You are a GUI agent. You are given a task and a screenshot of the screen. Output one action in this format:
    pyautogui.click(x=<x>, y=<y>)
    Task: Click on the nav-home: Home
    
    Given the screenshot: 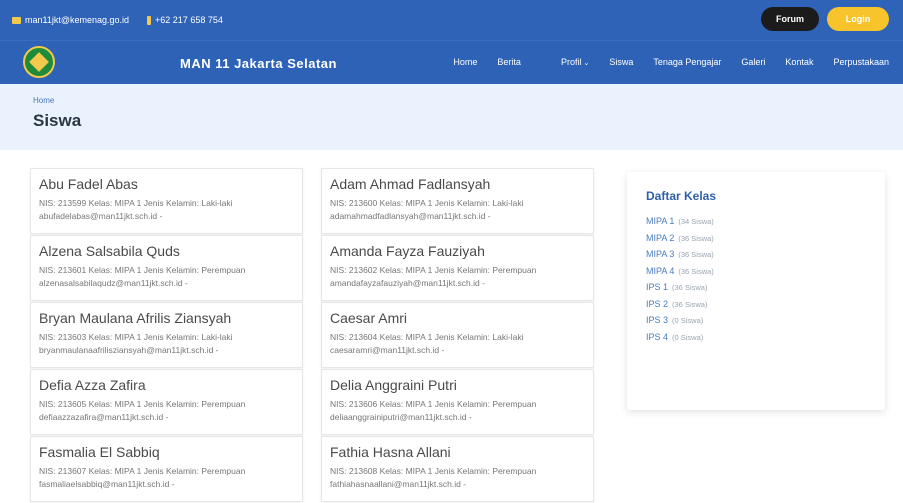 What is the action you would take?
    pyautogui.click(x=465, y=62)
    